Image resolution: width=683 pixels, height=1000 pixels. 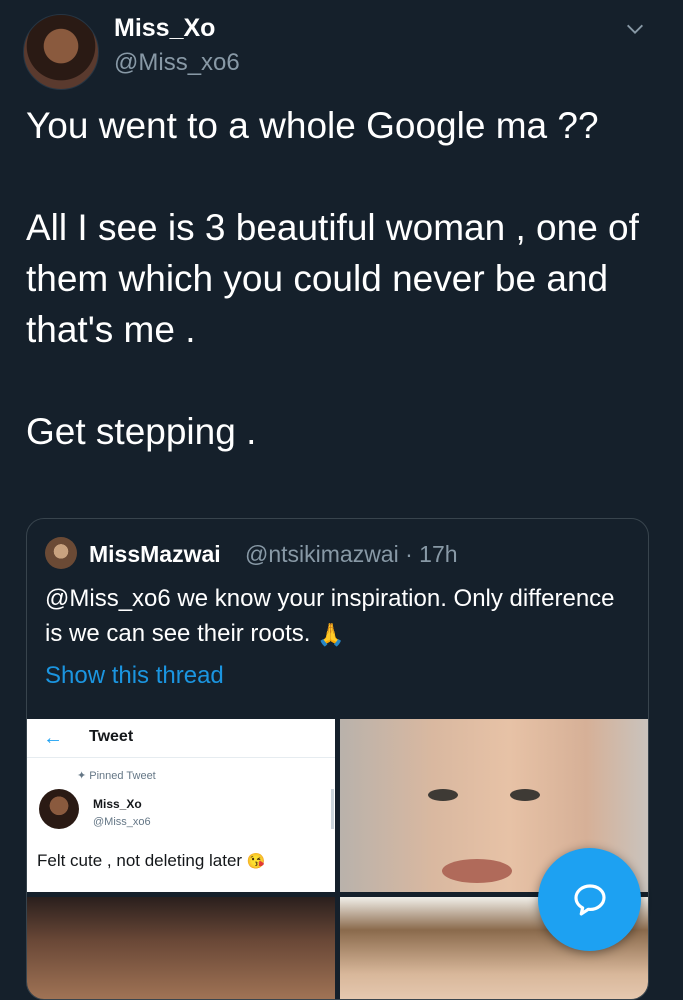 What do you see at coordinates (122, 776) in the screenshot?
I see `pinned-text: Pinned Tweet` at bounding box center [122, 776].